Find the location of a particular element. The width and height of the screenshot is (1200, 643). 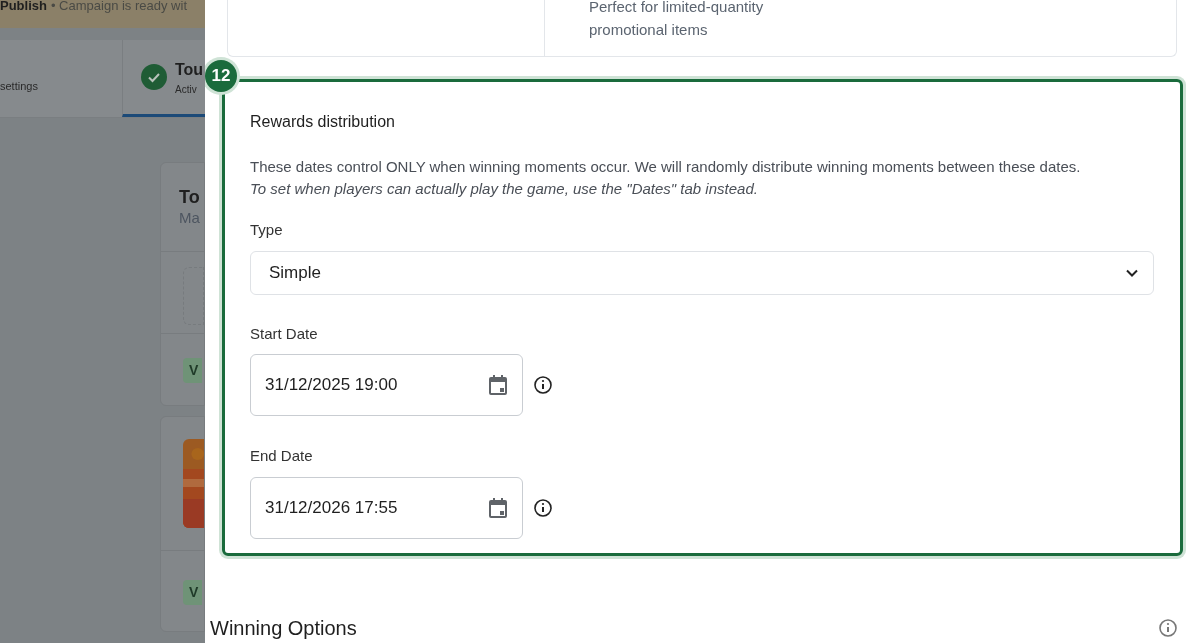

tab-title: Tou is located at coordinates (189, 69).